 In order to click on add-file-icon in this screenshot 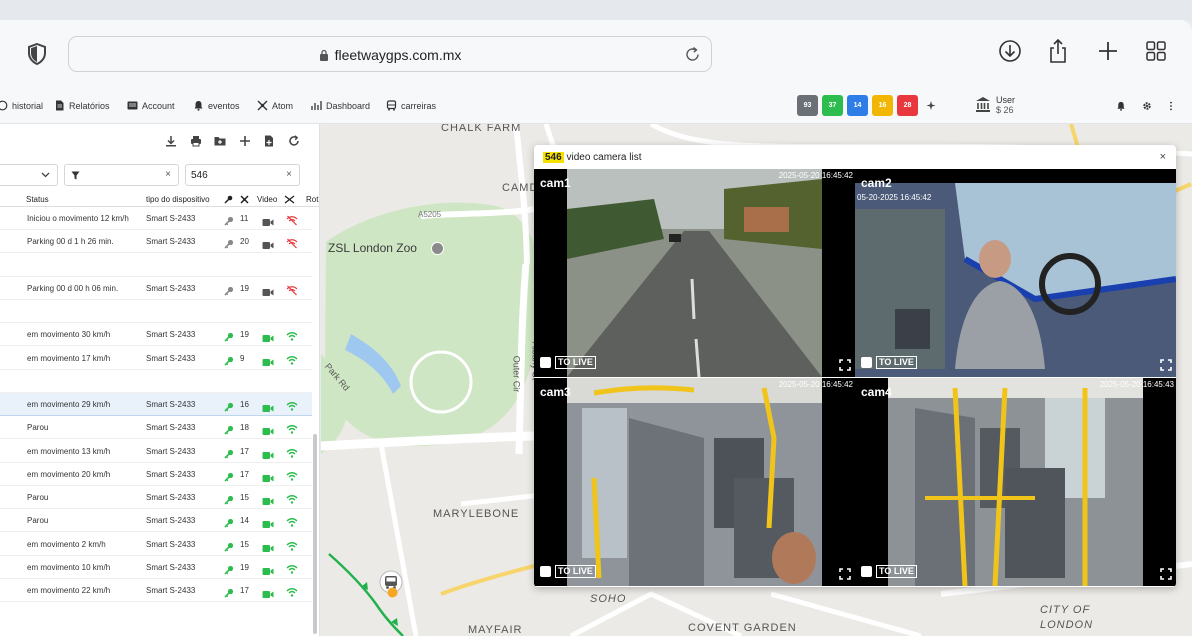, I will do `click(269, 141)`.